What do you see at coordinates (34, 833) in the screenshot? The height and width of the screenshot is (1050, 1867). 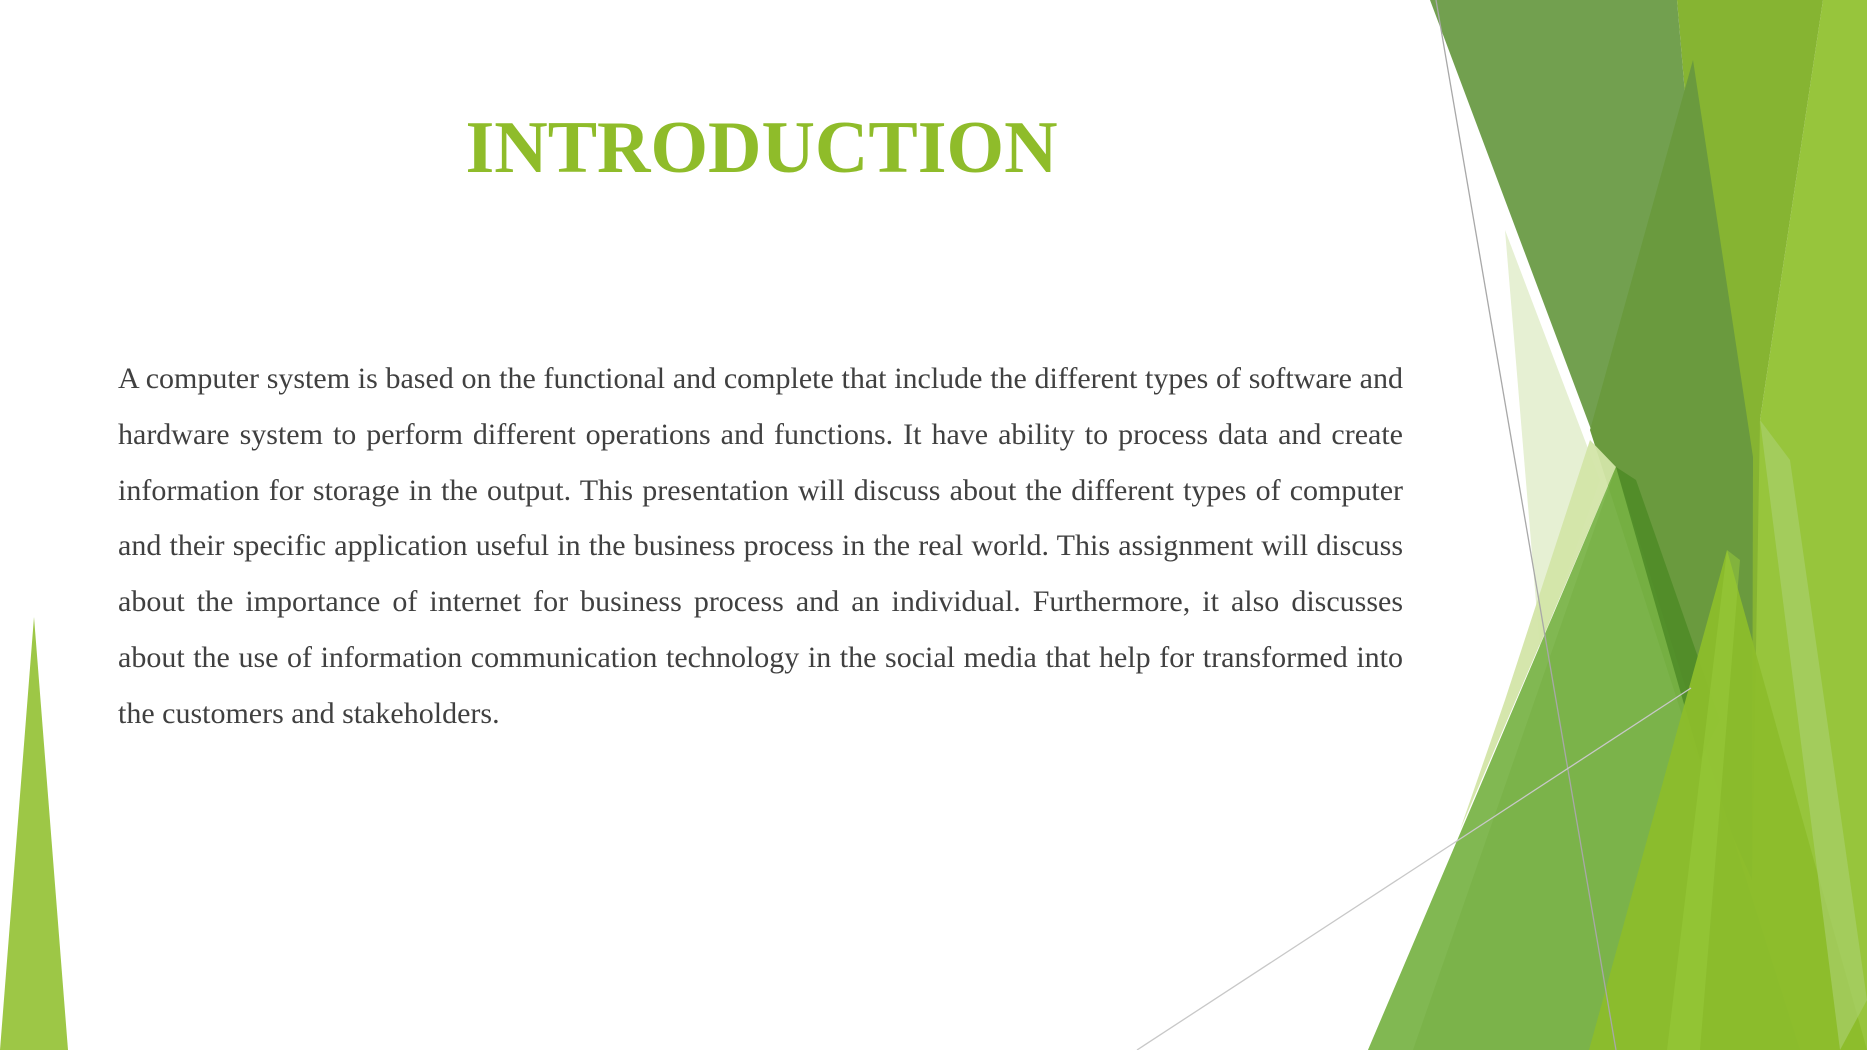 I see `left-green-triangle` at bounding box center [34, 833].